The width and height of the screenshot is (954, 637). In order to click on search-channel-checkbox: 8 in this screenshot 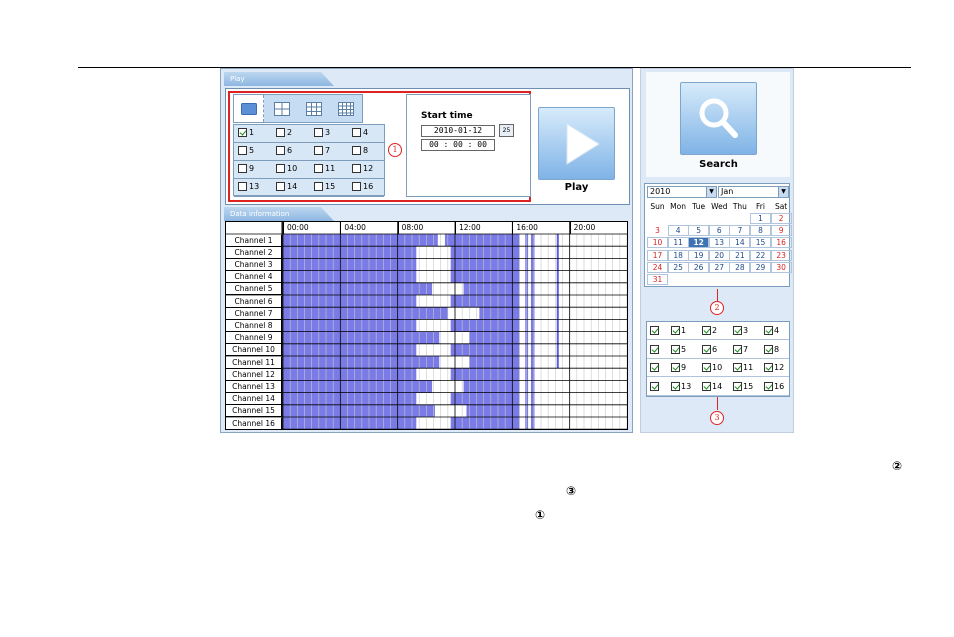, I will do `click(771, 349)`.